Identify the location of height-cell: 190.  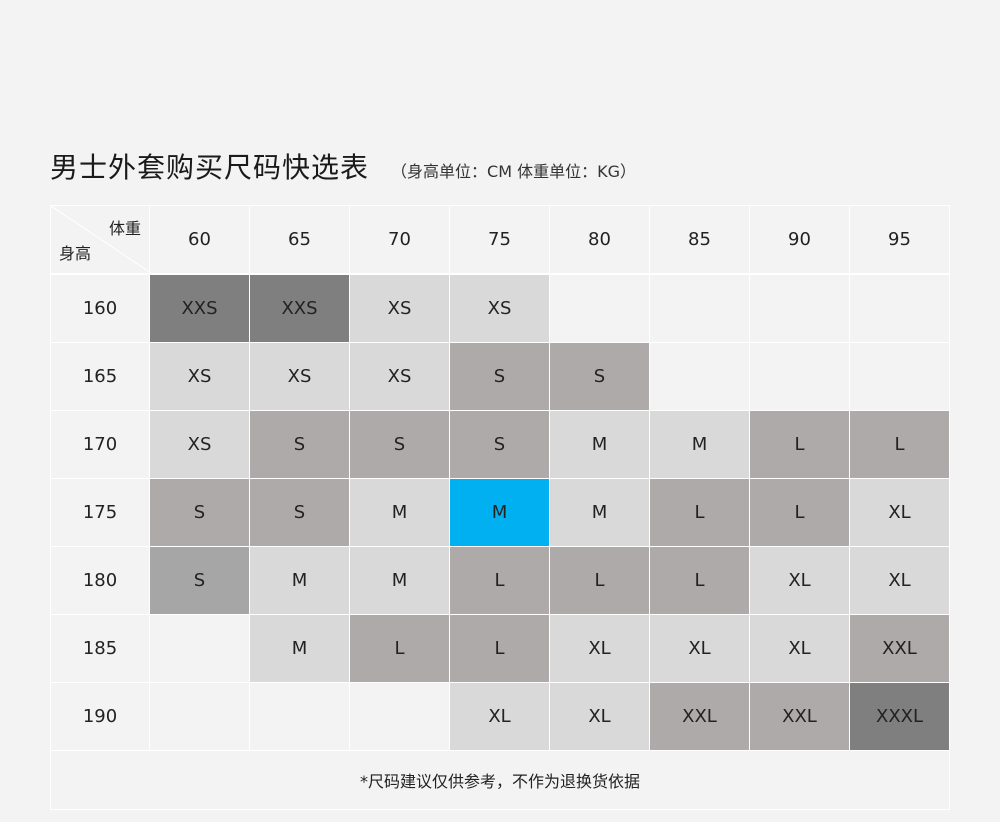
(100, 717).